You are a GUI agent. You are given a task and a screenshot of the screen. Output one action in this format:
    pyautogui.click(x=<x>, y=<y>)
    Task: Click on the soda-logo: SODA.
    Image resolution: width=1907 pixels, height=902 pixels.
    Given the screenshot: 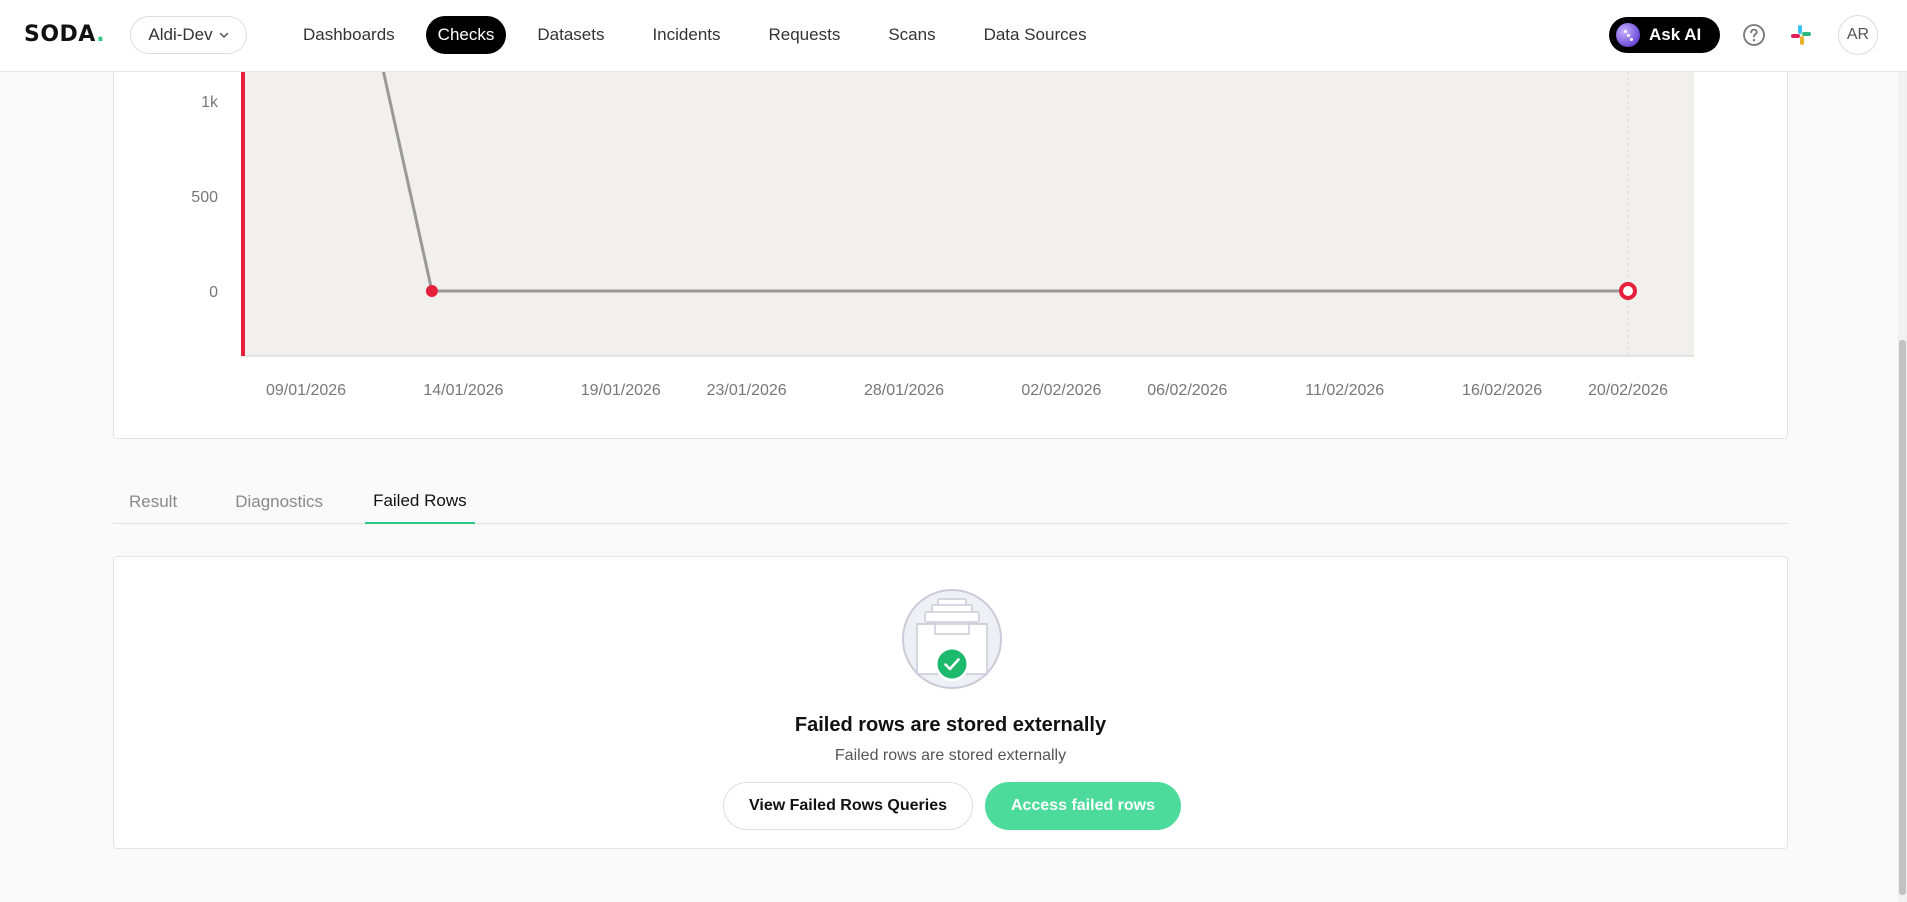 What is the action you would take?
    pyautogui.click(x=64, y=34)
    